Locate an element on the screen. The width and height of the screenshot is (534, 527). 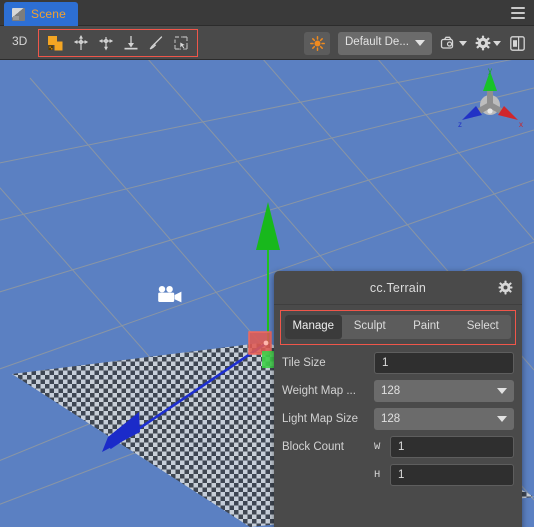
camera-icon is located at coordinates (447, 42).